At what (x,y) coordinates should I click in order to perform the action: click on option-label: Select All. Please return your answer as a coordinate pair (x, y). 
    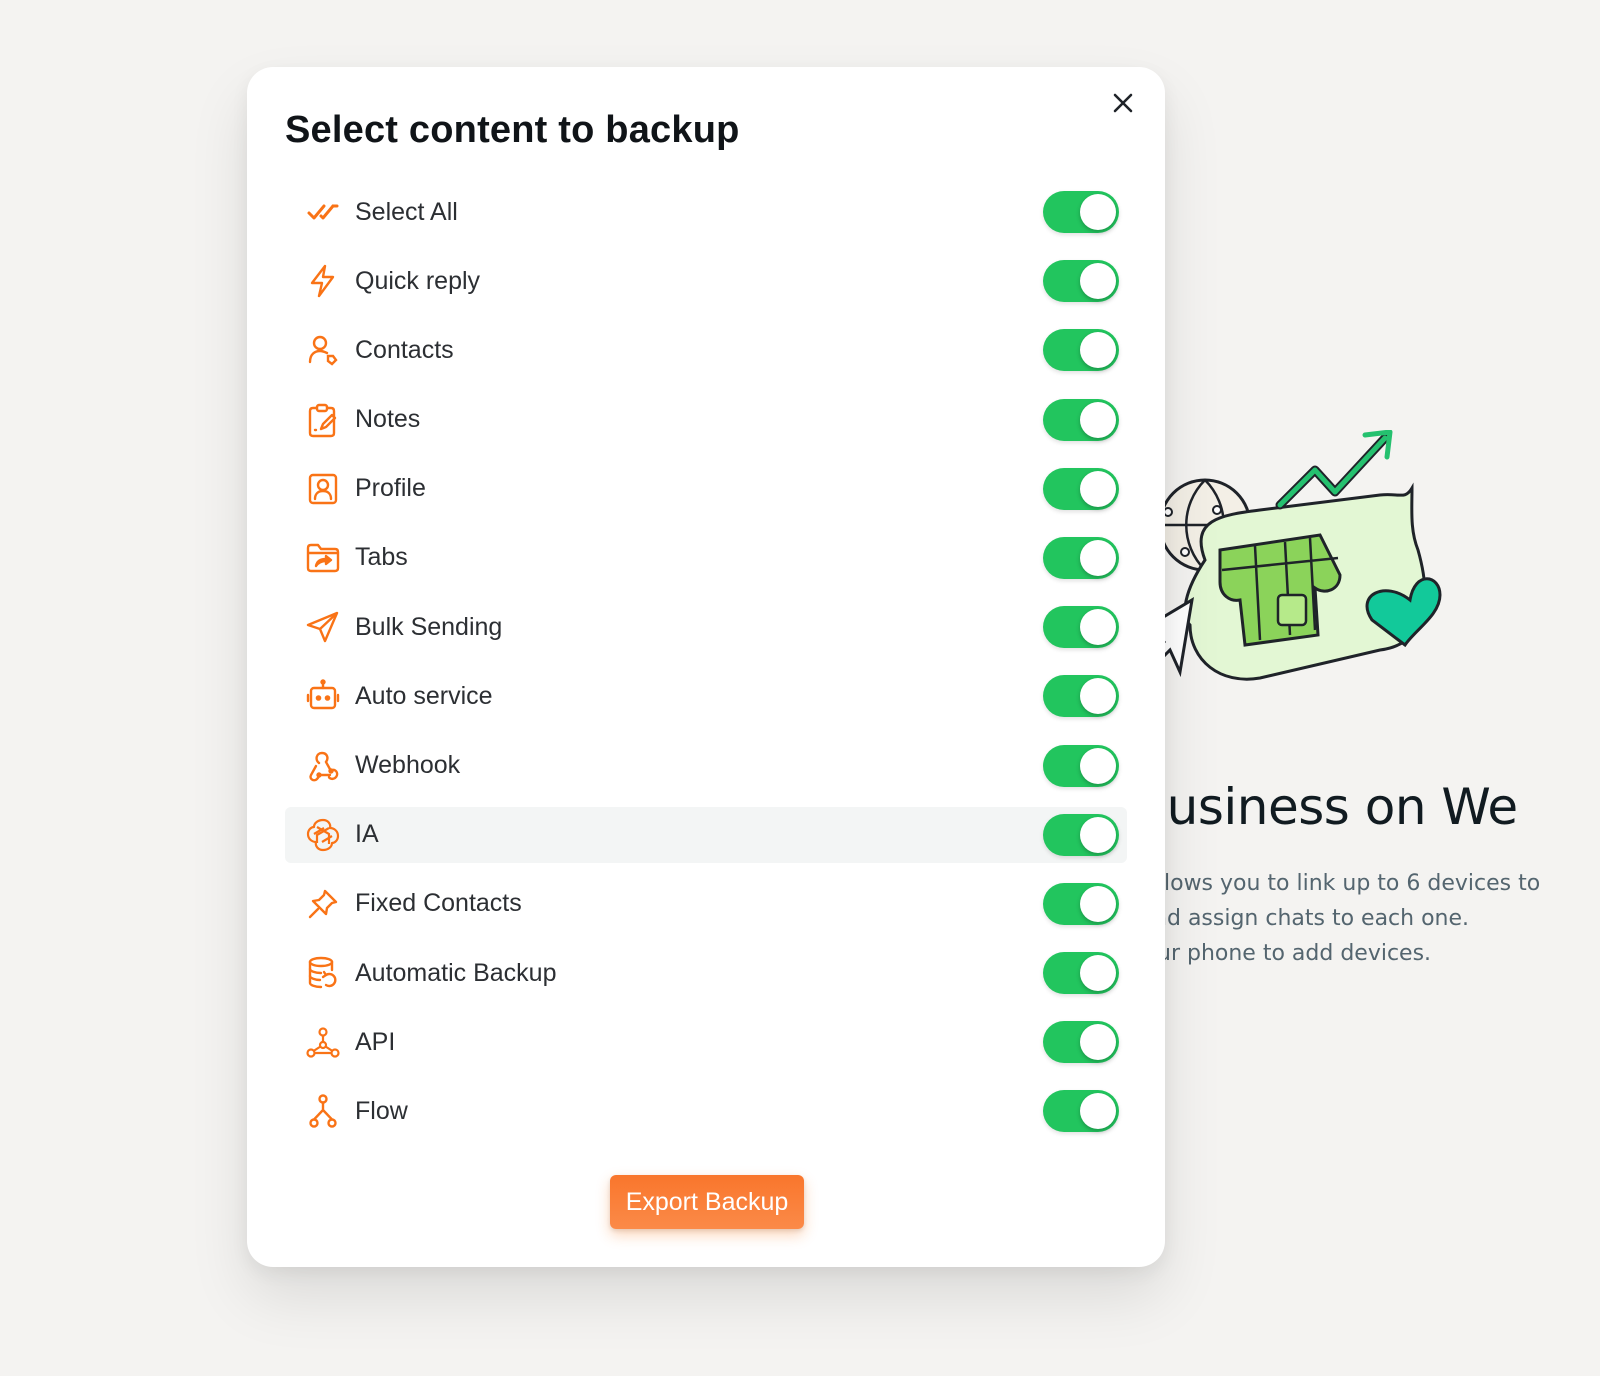
    Looking at the image, I should click on (406, 211).